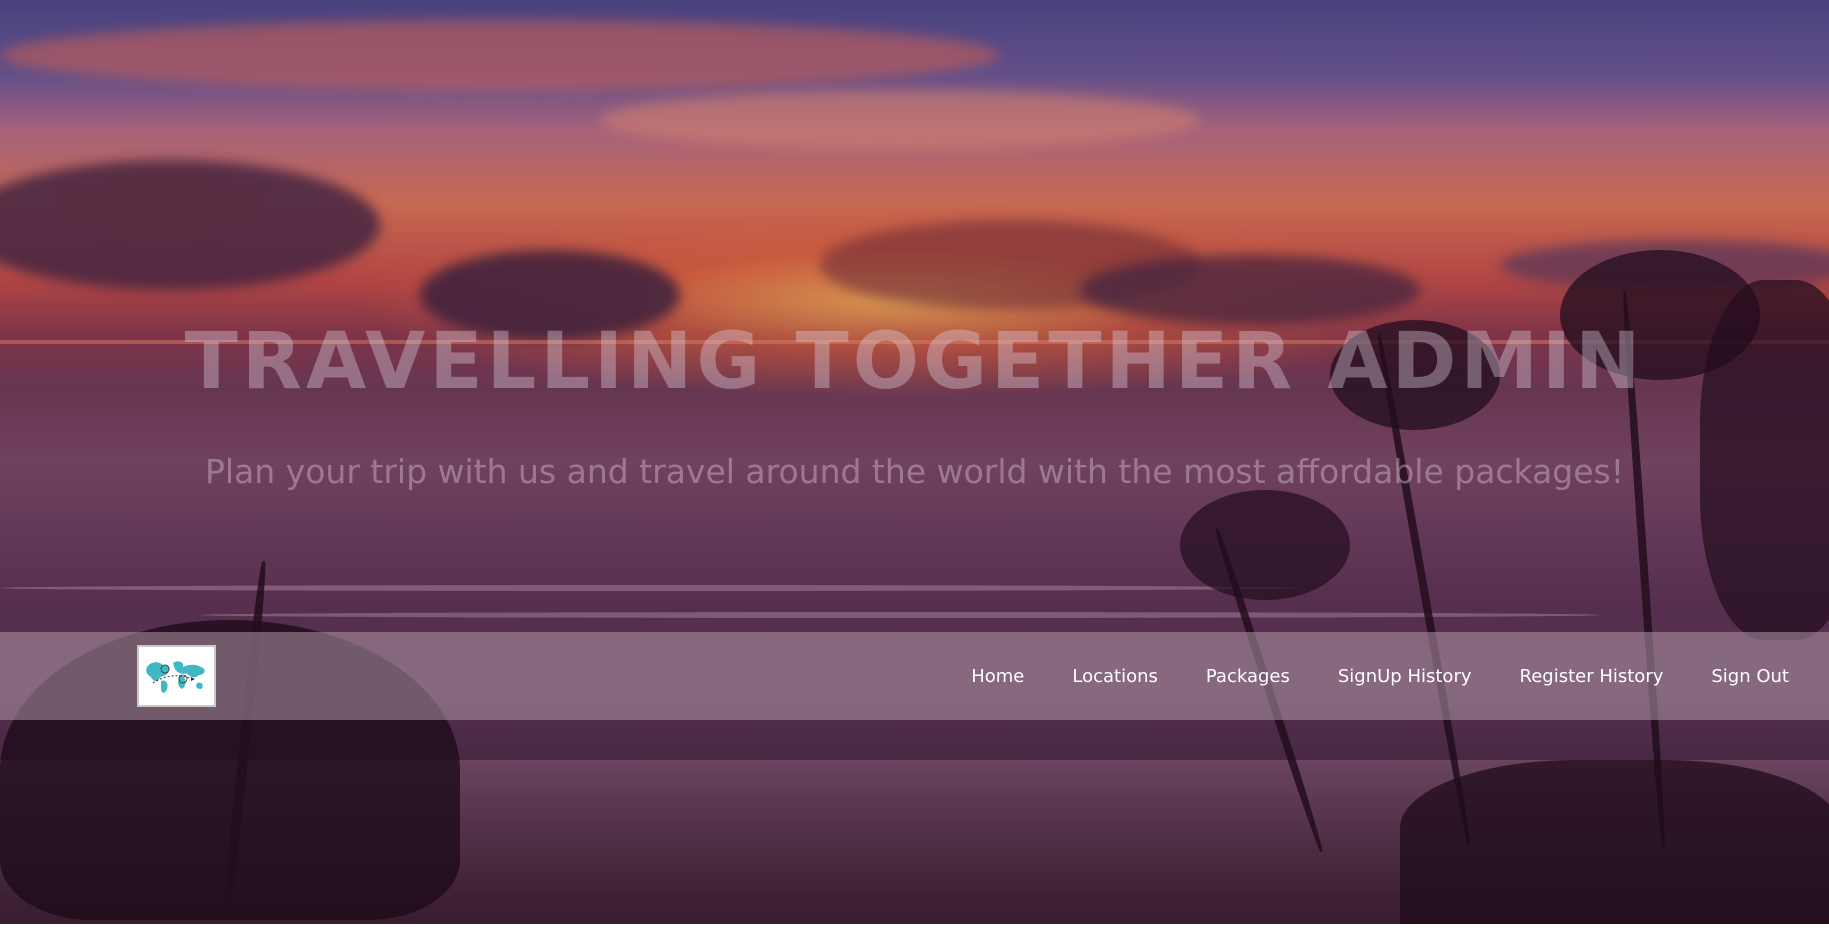  What do you see at coordinates (1405, 676) in the screenshot?
I see `nav-signup-history: SignUp History` at bounding box center [1405, 676].